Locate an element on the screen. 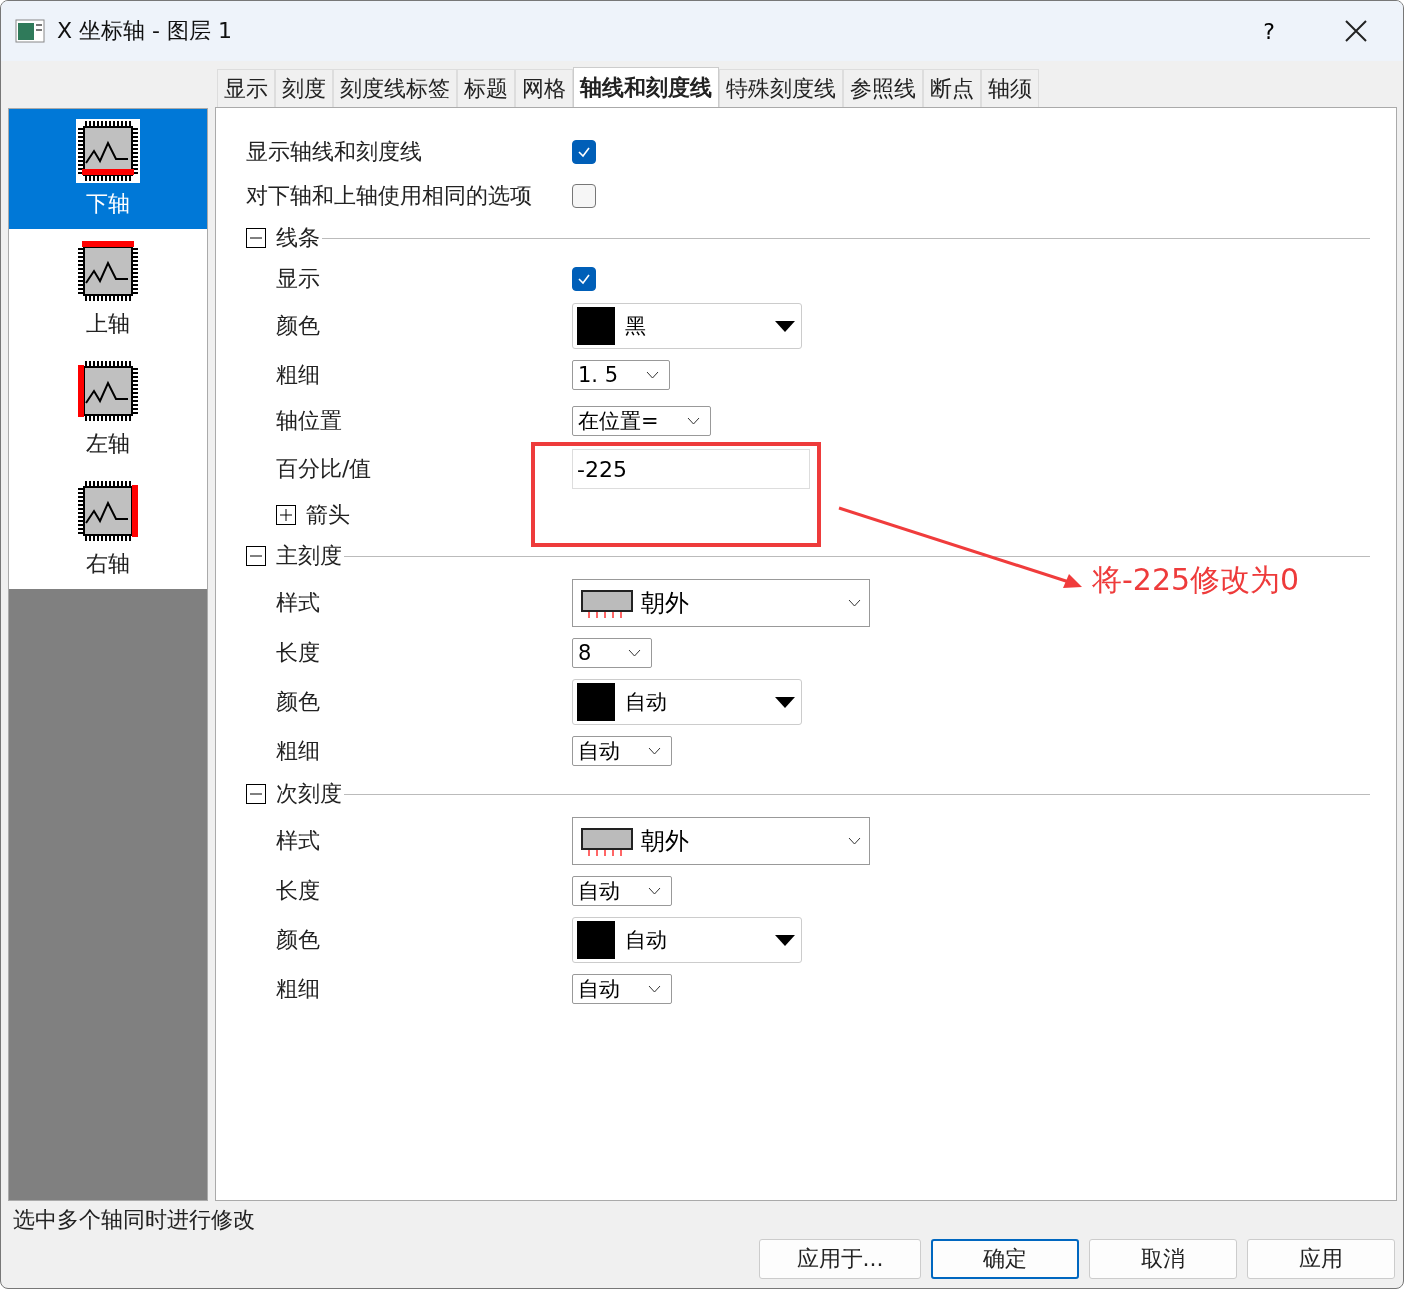 The width and height of the screenshot is (1404, 1289). axis-item: 右轴 is located at coordinates (108, 529).